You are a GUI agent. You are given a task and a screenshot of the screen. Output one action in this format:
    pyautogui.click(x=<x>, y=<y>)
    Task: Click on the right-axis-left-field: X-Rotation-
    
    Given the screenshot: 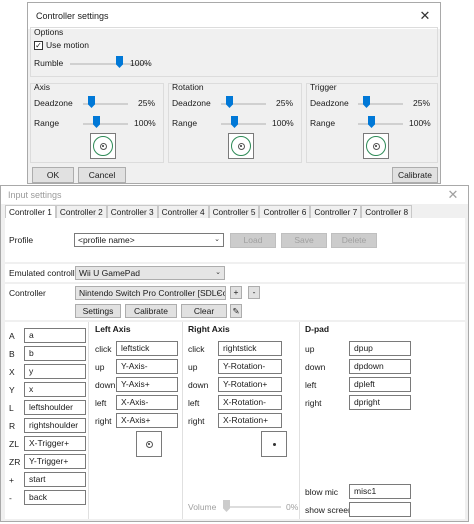 What is the action you would take?
    pyautogui.click(x=250, y=402)
    